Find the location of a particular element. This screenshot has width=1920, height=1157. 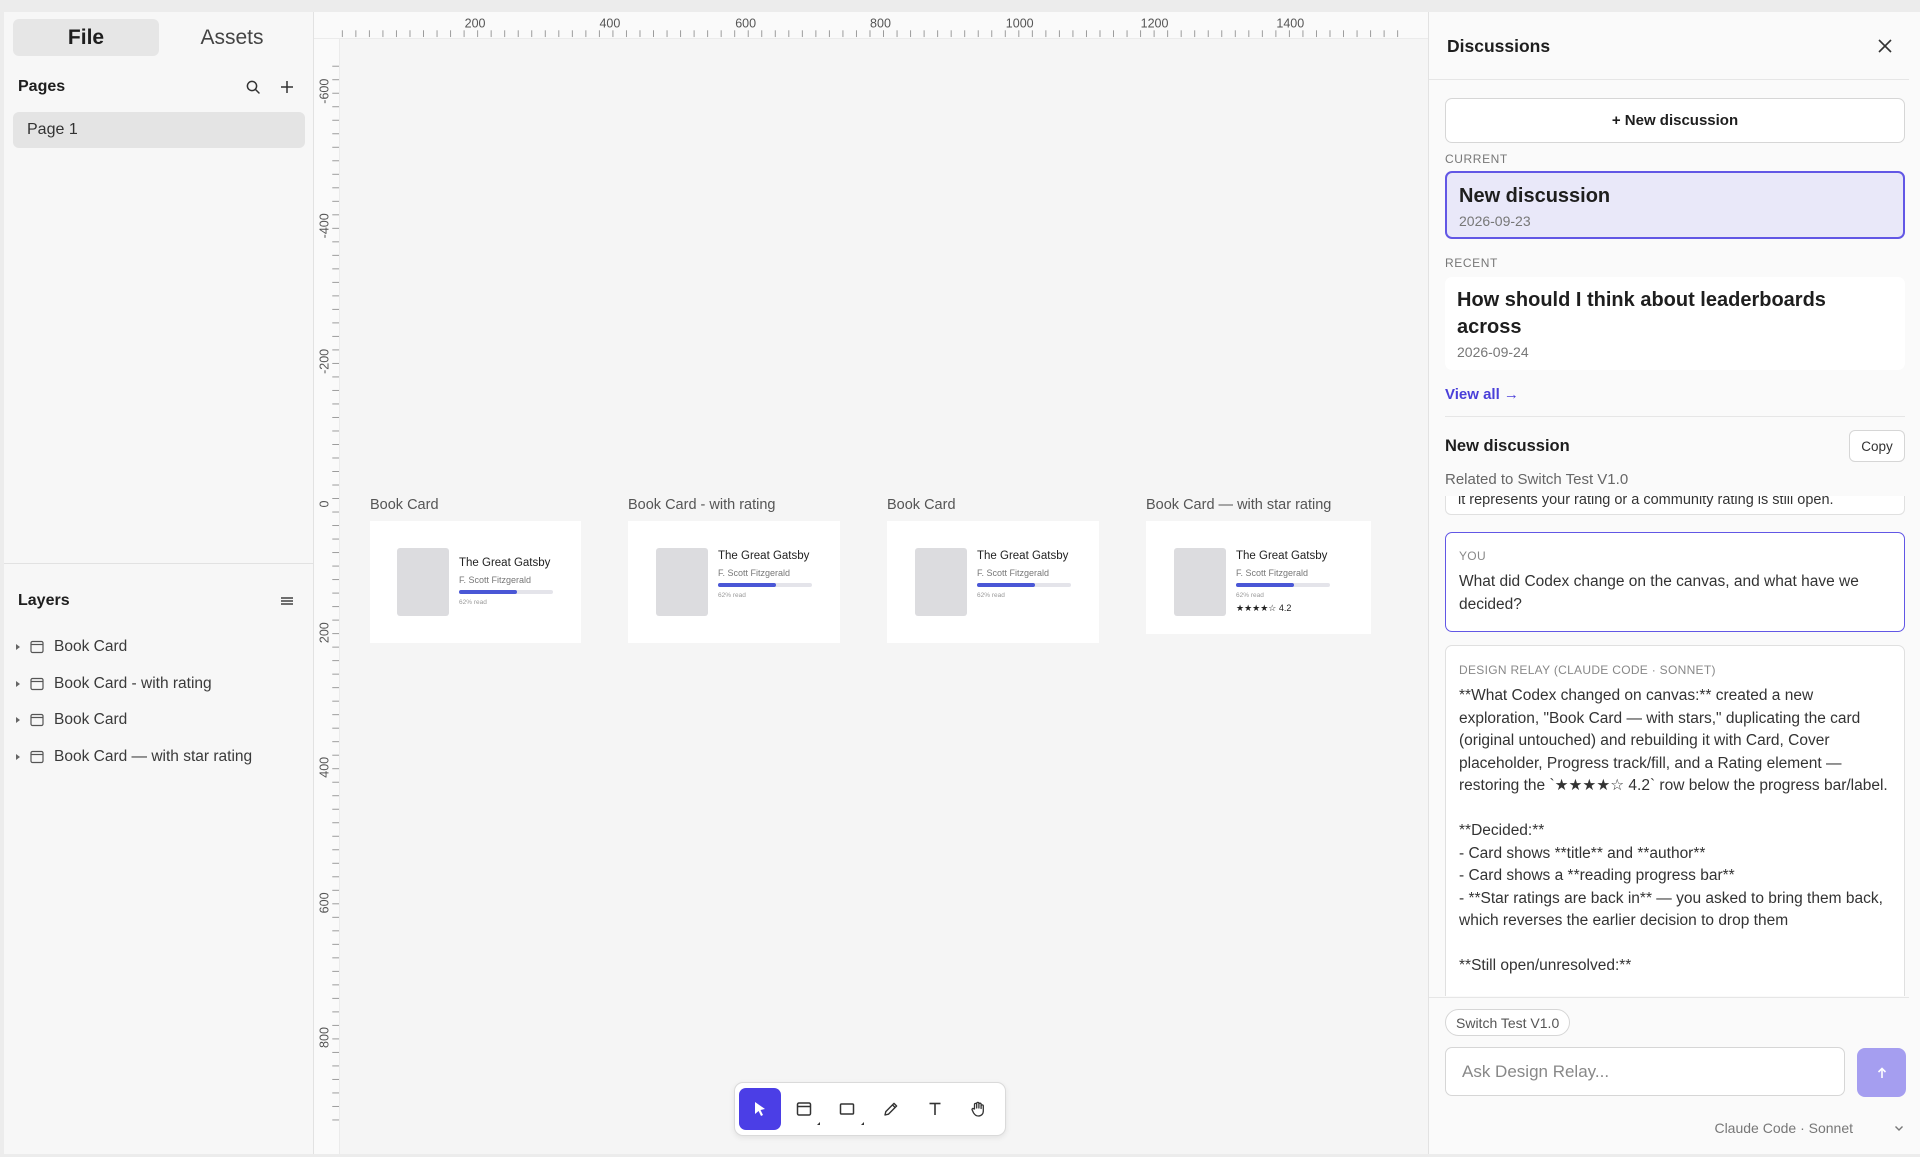

ruler-label: 1200 is located at coordinates (1155, 23).